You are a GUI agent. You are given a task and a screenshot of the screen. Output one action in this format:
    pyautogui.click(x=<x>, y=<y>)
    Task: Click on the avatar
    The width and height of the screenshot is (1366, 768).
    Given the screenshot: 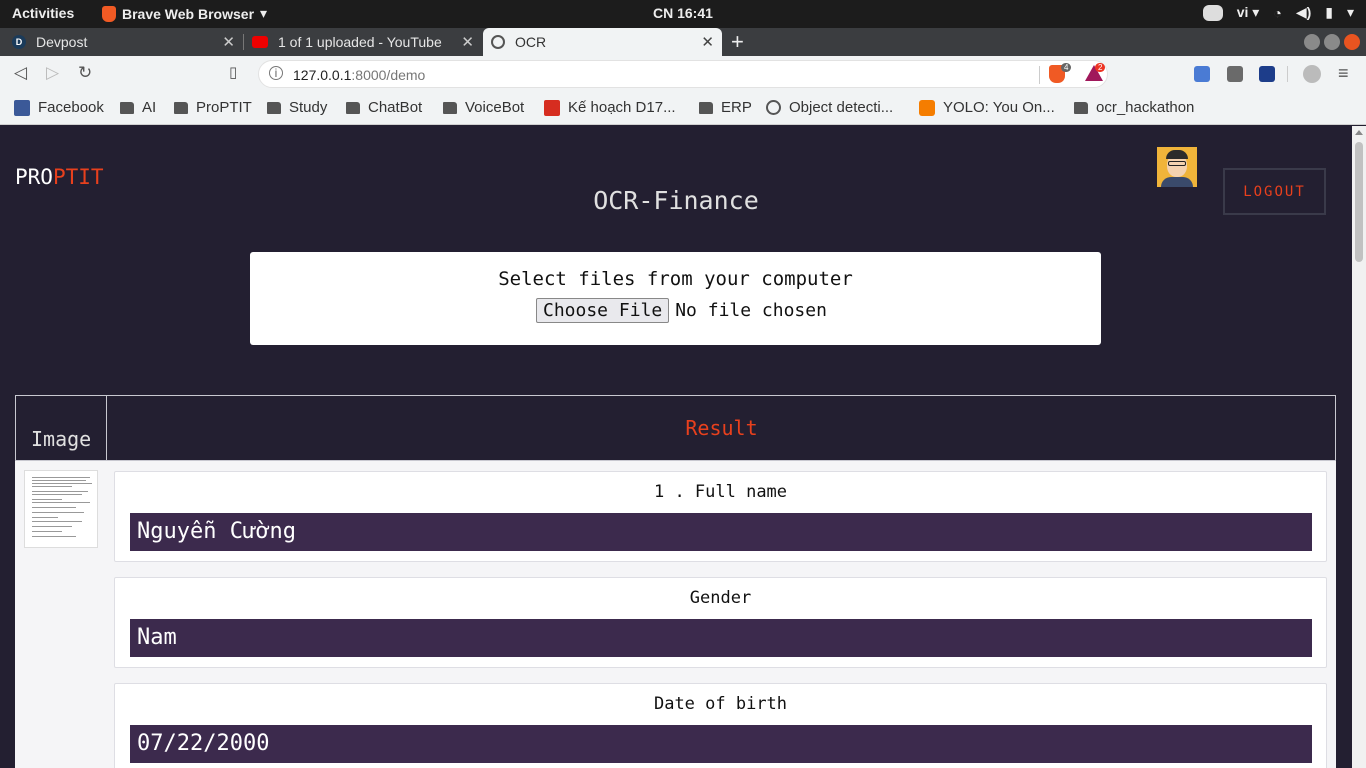 What is the action you would take?
    pyautogui.click(x=1177, y=167)
    